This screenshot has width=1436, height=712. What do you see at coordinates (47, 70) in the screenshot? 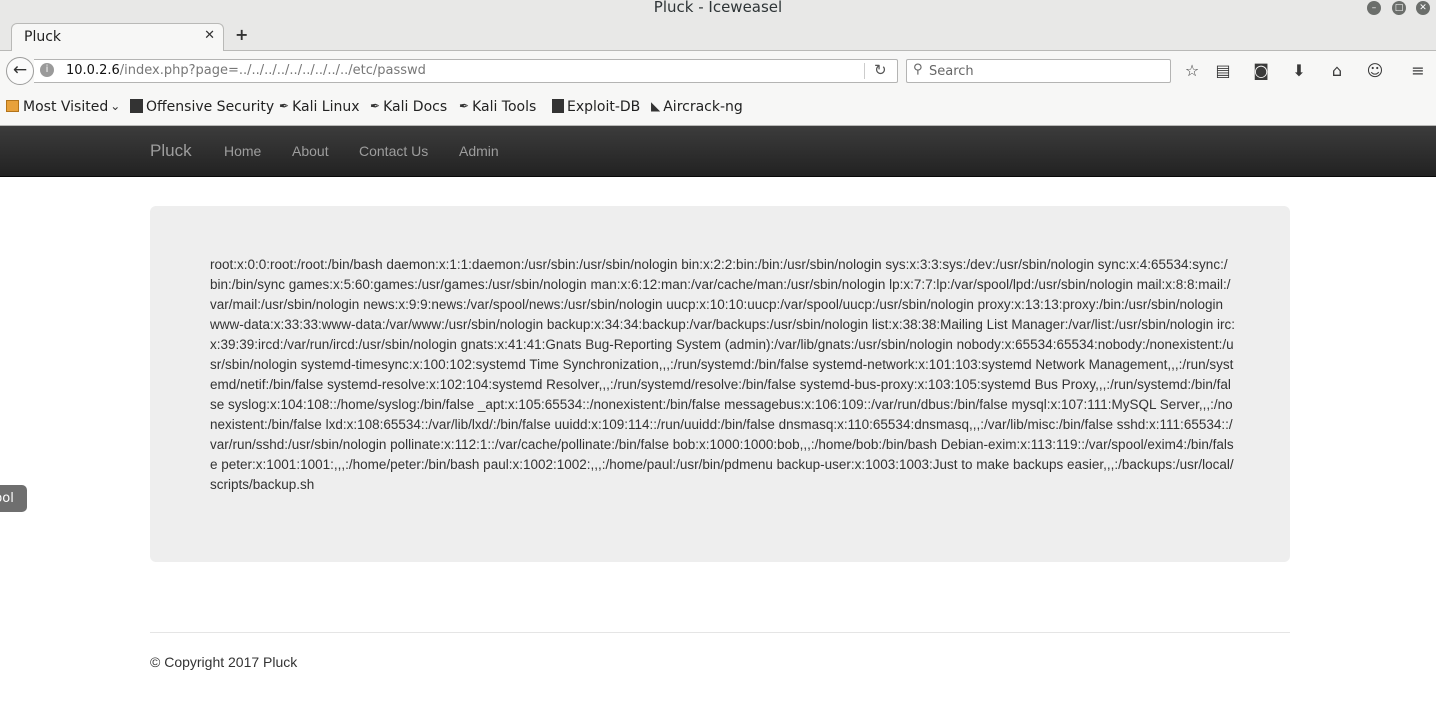
I see `site-info-icon: i` at bounding box center [47, 70].